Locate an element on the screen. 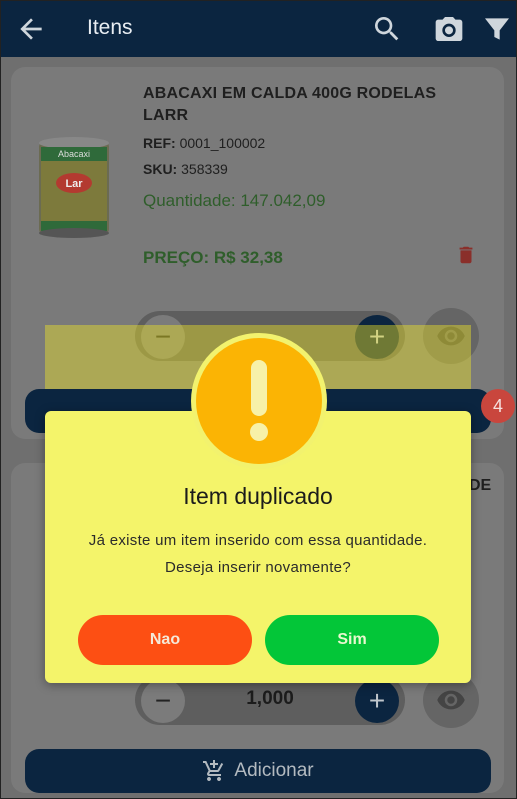 The image size is (517, 799). product-stock-quantity: Quantidade: 147.042,09 is located at coordinates (234, 200).